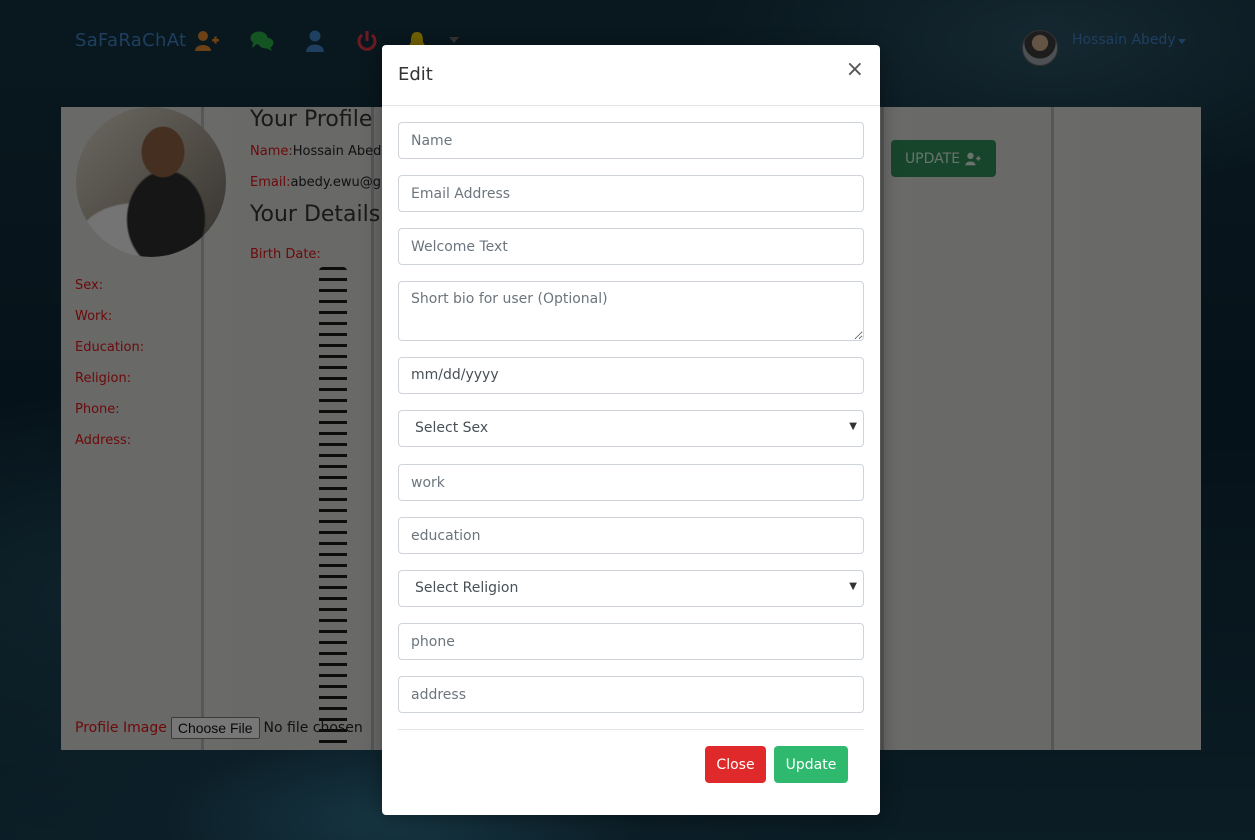 Image resolution: width=1255 pixels, height=840 pixels. What do you see at coordinates (455, 375) in the screenshot?
I see `date-value: mm/dd/yyyy` at bounding box center [455, 375].